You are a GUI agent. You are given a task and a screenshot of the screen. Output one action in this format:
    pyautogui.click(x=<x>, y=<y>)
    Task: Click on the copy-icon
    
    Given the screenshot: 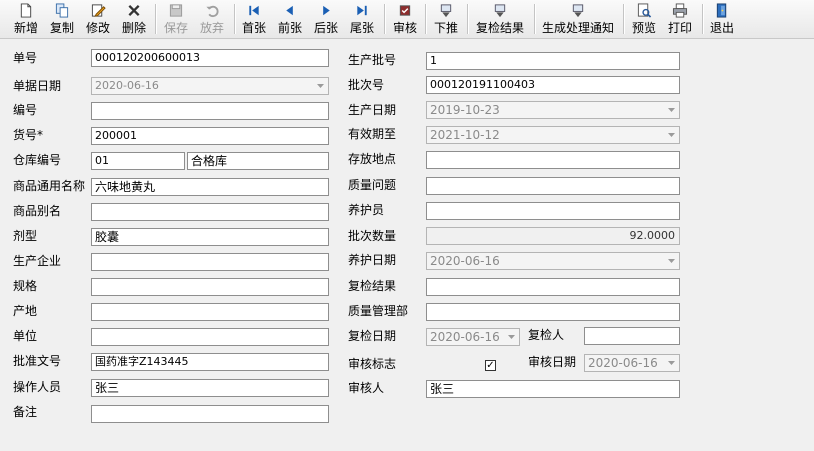 What is the action you would take?
    pyautogui.click(x=62, y=10)
    